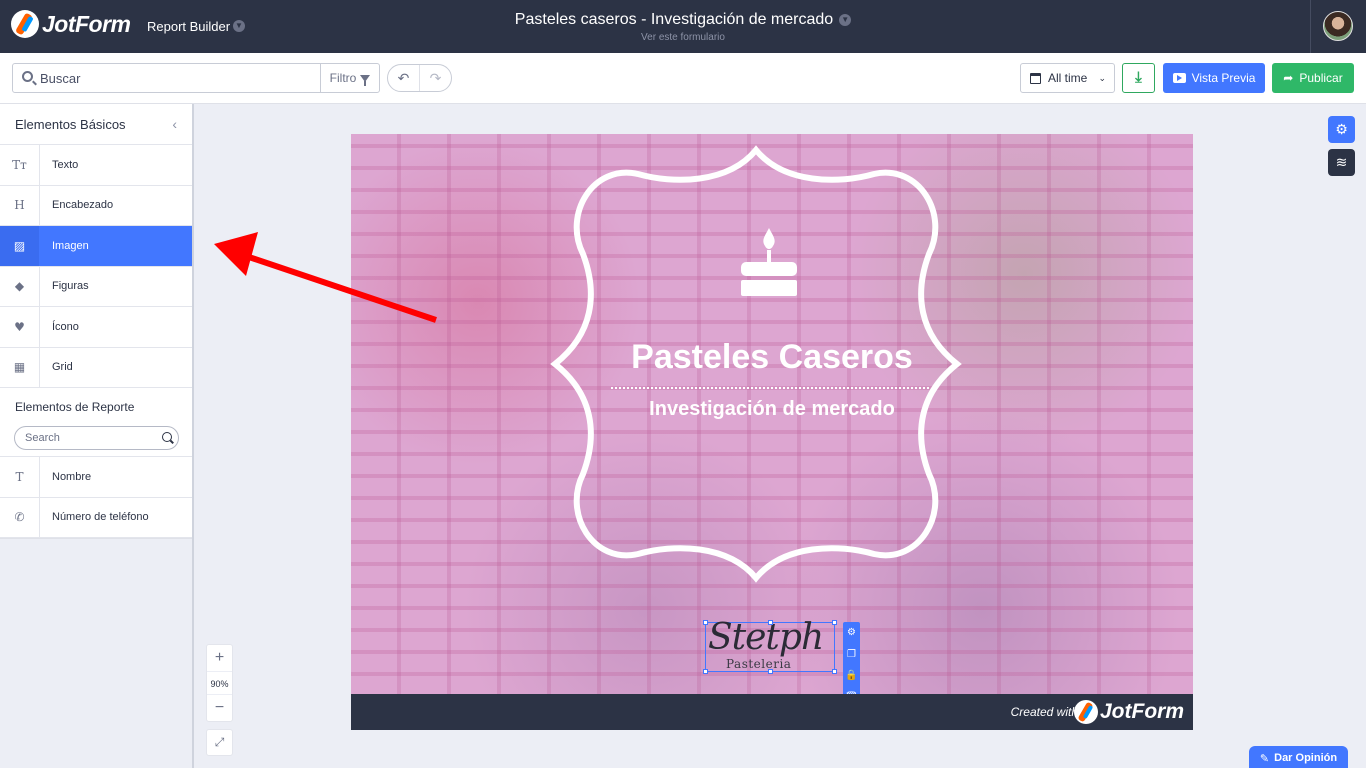 This screenshot has height=768, width=1366. What do you see at coordinates (20, 205) in the screenshot?
I see `heading-icon: H` at bounding box center [20, 205].